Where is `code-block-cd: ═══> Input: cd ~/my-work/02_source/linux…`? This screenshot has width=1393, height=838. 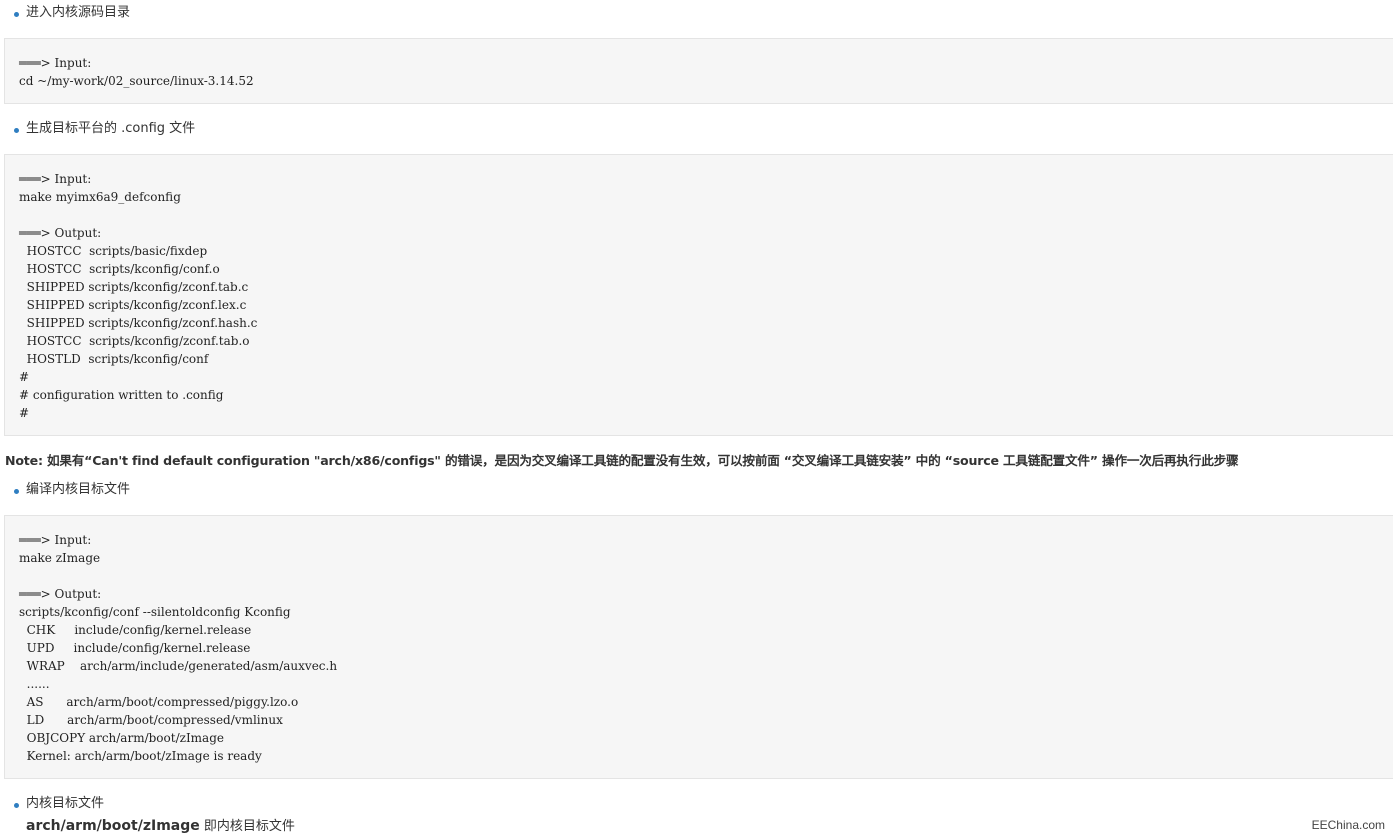 code-block-cd: ═══> Input: cd ~/my-work/02_source/linux… is located at coordinates (698, 71).